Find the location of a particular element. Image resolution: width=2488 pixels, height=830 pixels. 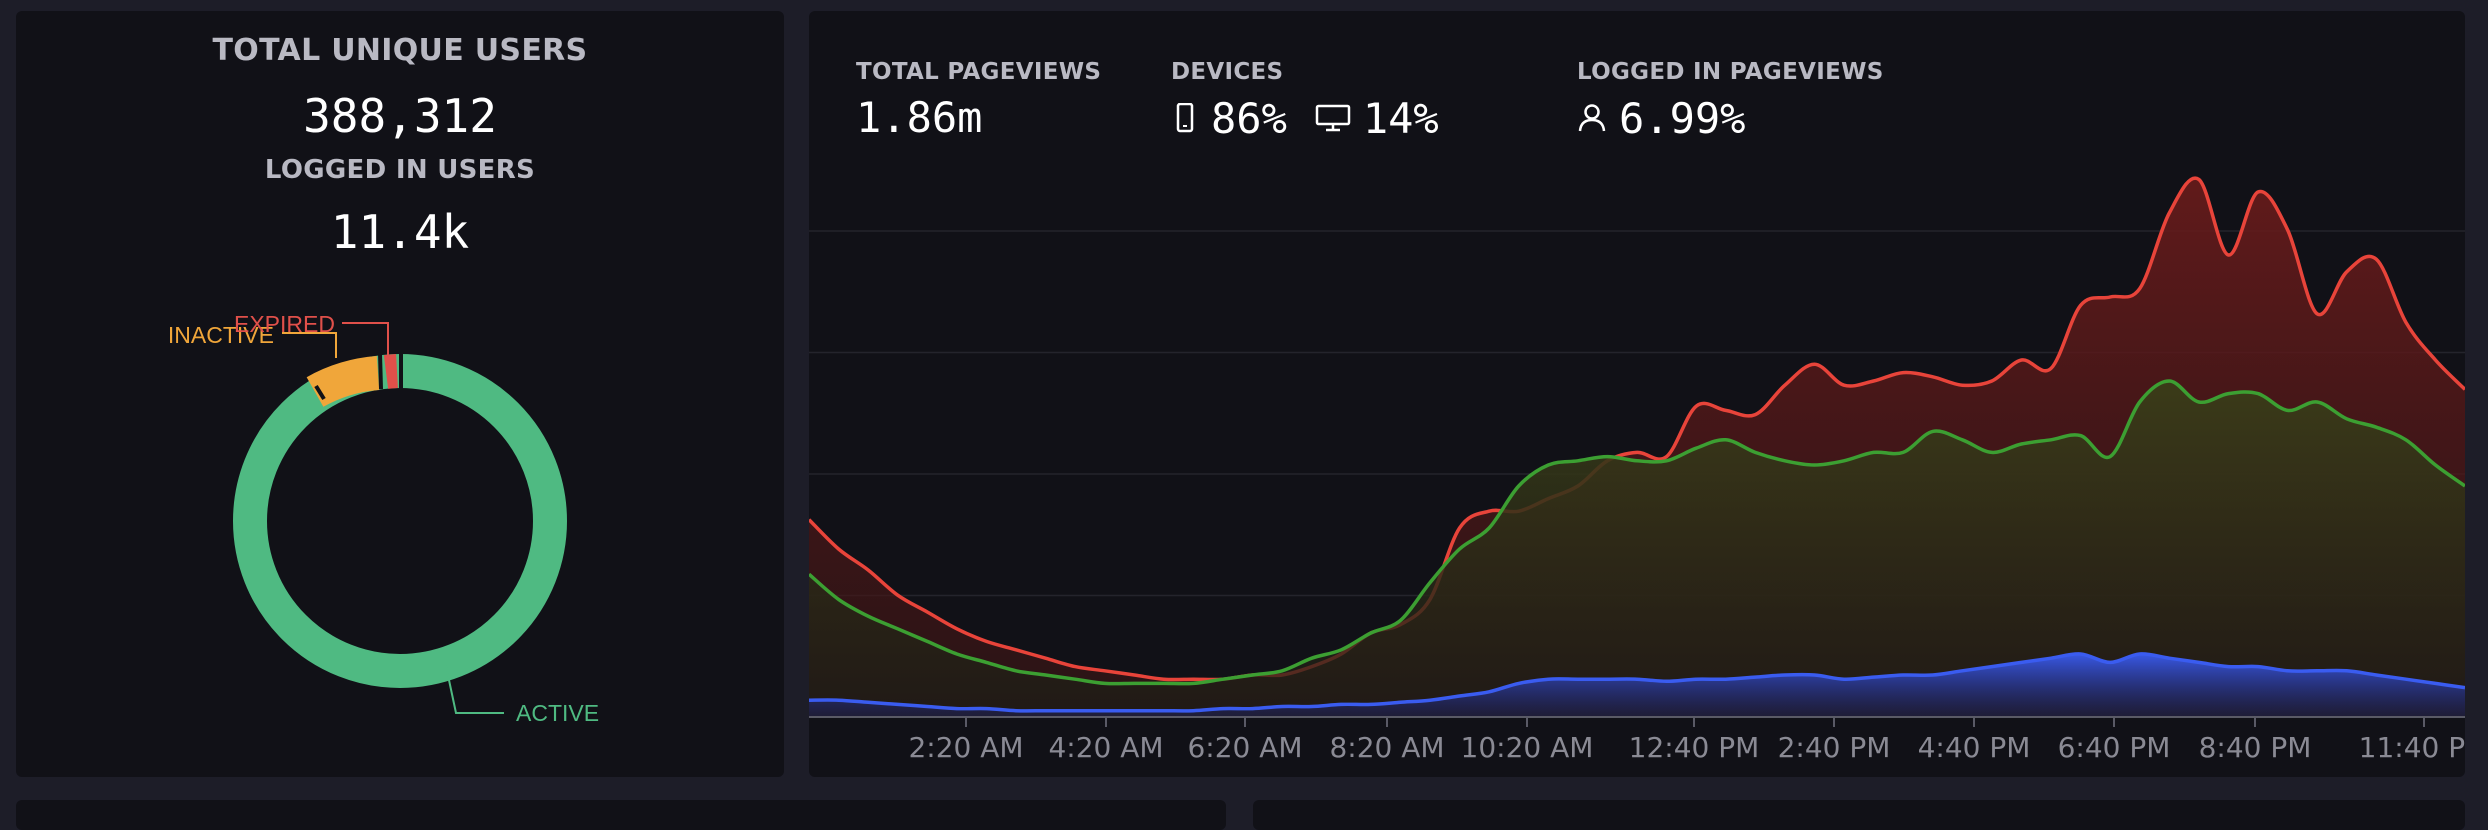

donut-segment-inactive is located at coordinates (343, 382).